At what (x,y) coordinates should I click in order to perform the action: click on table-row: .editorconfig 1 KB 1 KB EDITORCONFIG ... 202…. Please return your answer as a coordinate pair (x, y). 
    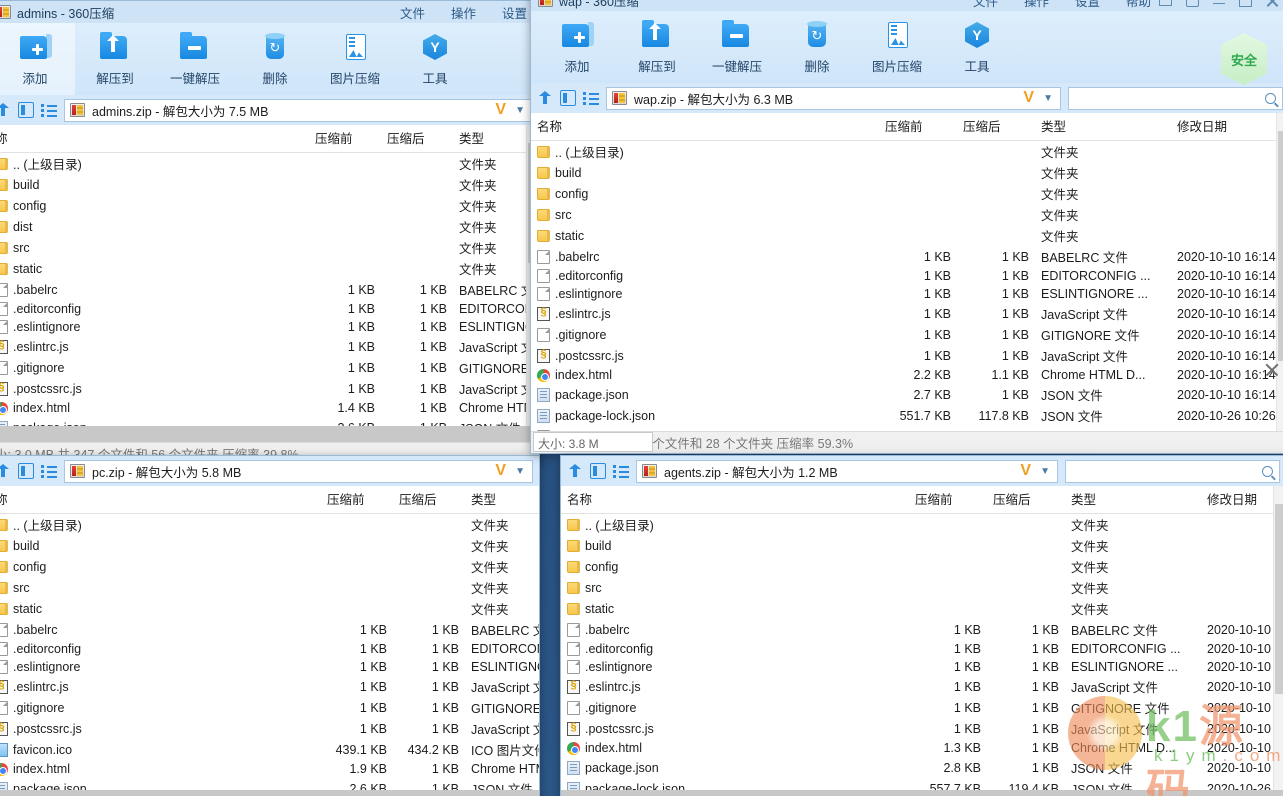
    Looking at the image, I should click on (922, 649).